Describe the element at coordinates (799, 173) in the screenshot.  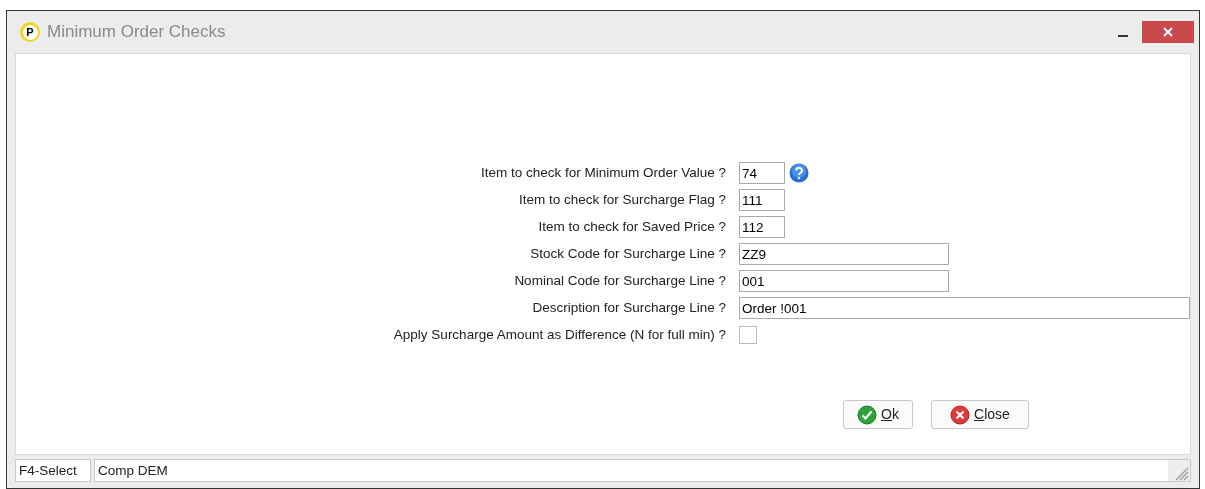
I see `help-icon` at that location.